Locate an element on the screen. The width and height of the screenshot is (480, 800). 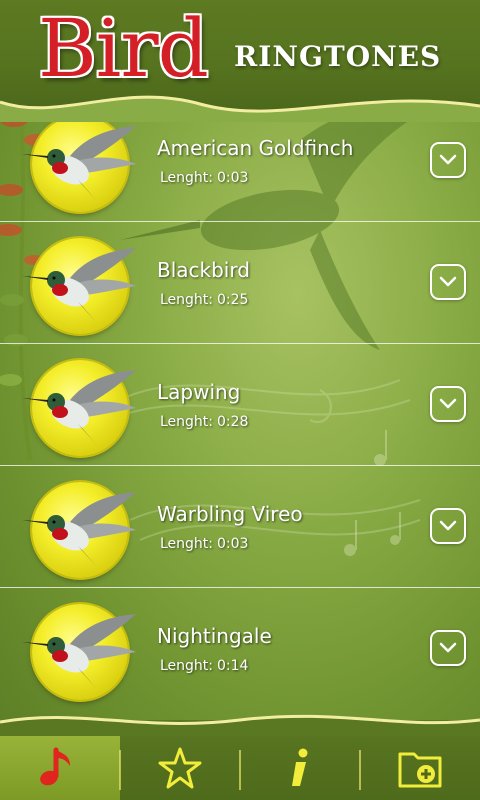
star-icon is located at coordinates (180, 768).